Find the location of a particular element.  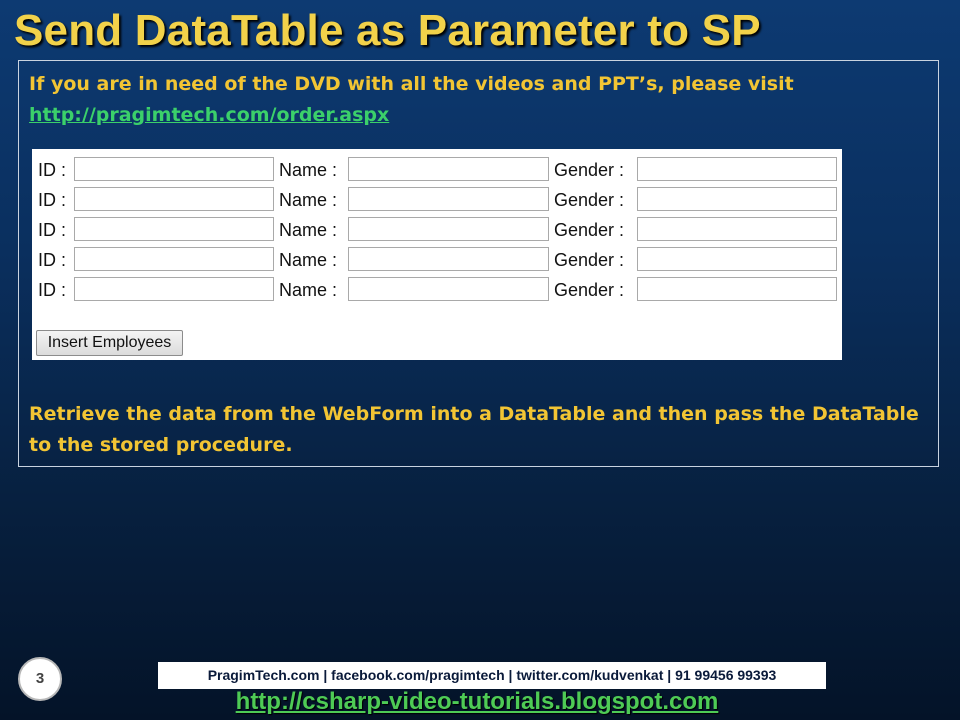

slide-title: Send DataTable as Parameter to SP is located at coordinates (387, 30).